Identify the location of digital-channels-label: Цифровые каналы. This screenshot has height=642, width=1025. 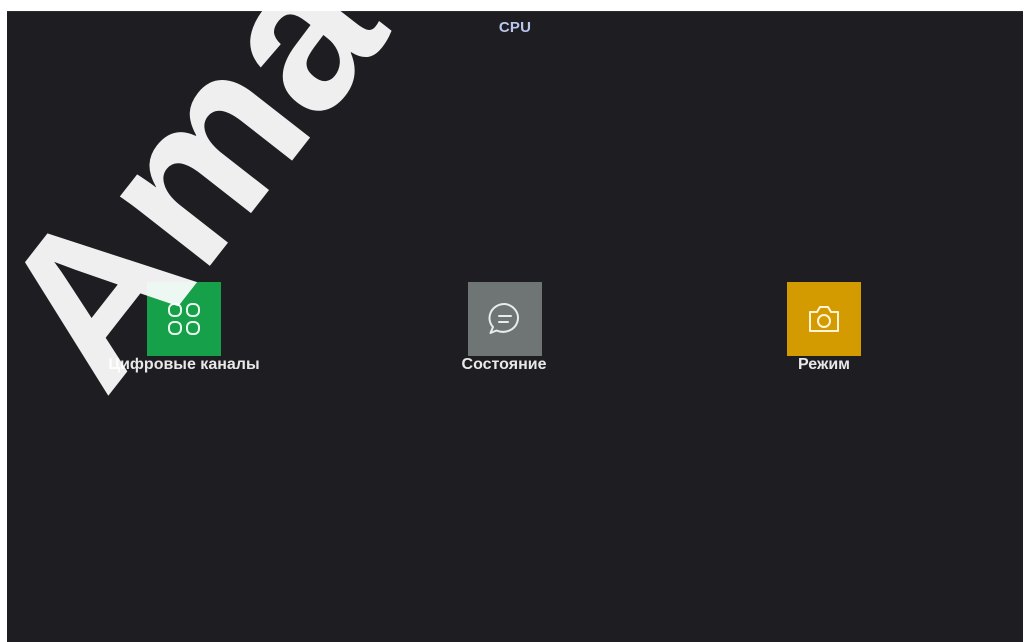
(183, 365).